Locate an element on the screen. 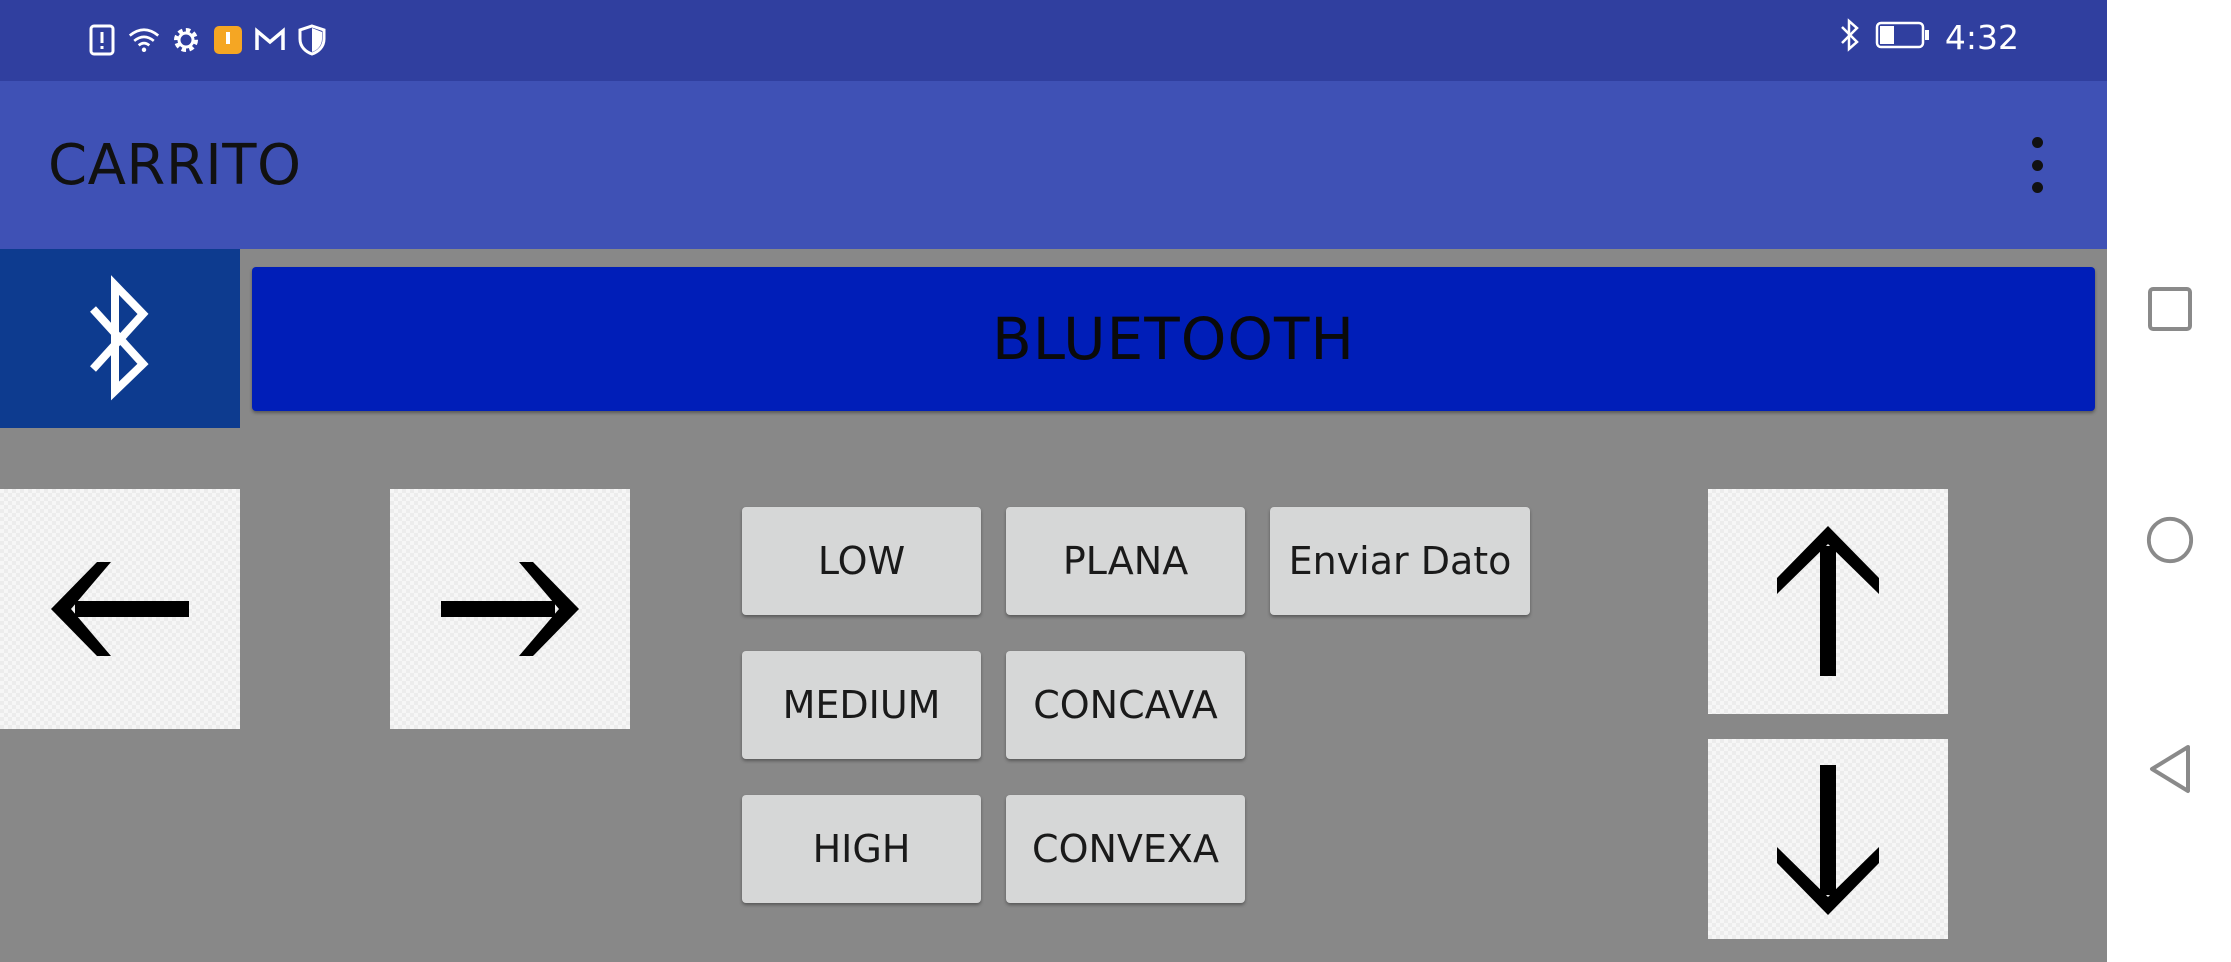  arrow-down-icon is located at coordinates (1828, 840).